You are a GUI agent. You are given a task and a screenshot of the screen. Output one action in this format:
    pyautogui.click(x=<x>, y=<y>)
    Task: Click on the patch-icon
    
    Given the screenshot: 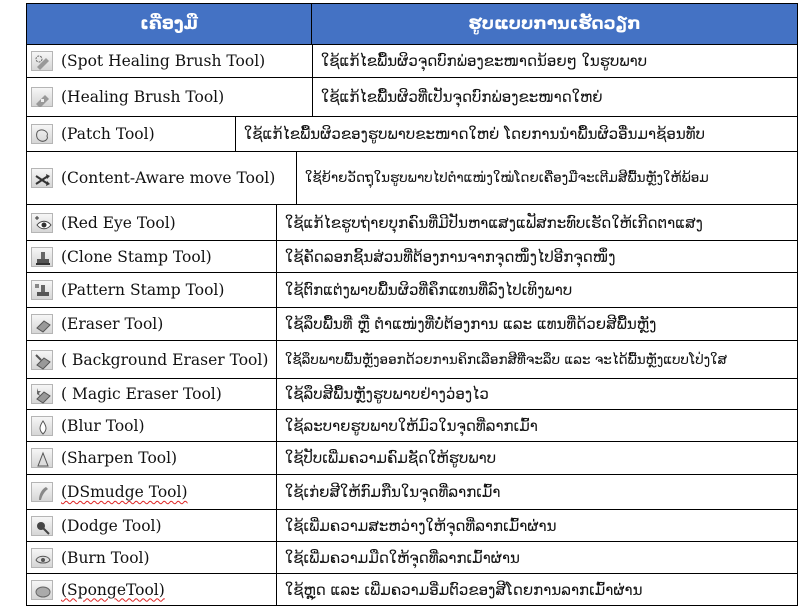 What is the action you would take?
    pyautogui.click(x=42, y=134)
    